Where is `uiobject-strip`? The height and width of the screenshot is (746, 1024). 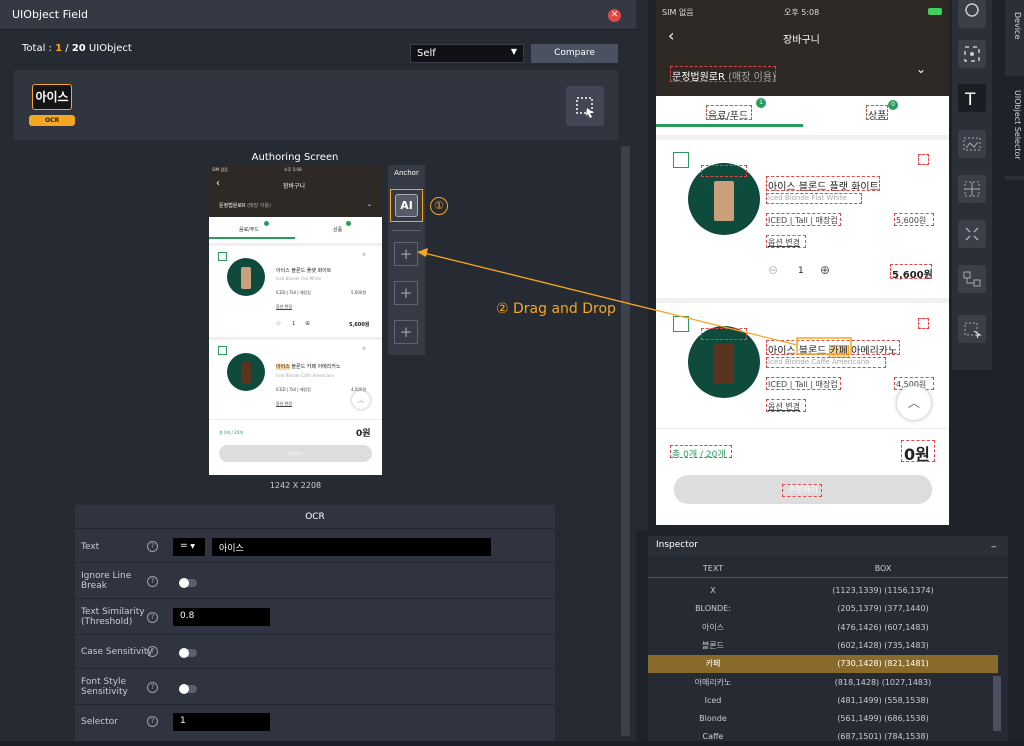 uiobject-strip is located at coordinates (316, 105).